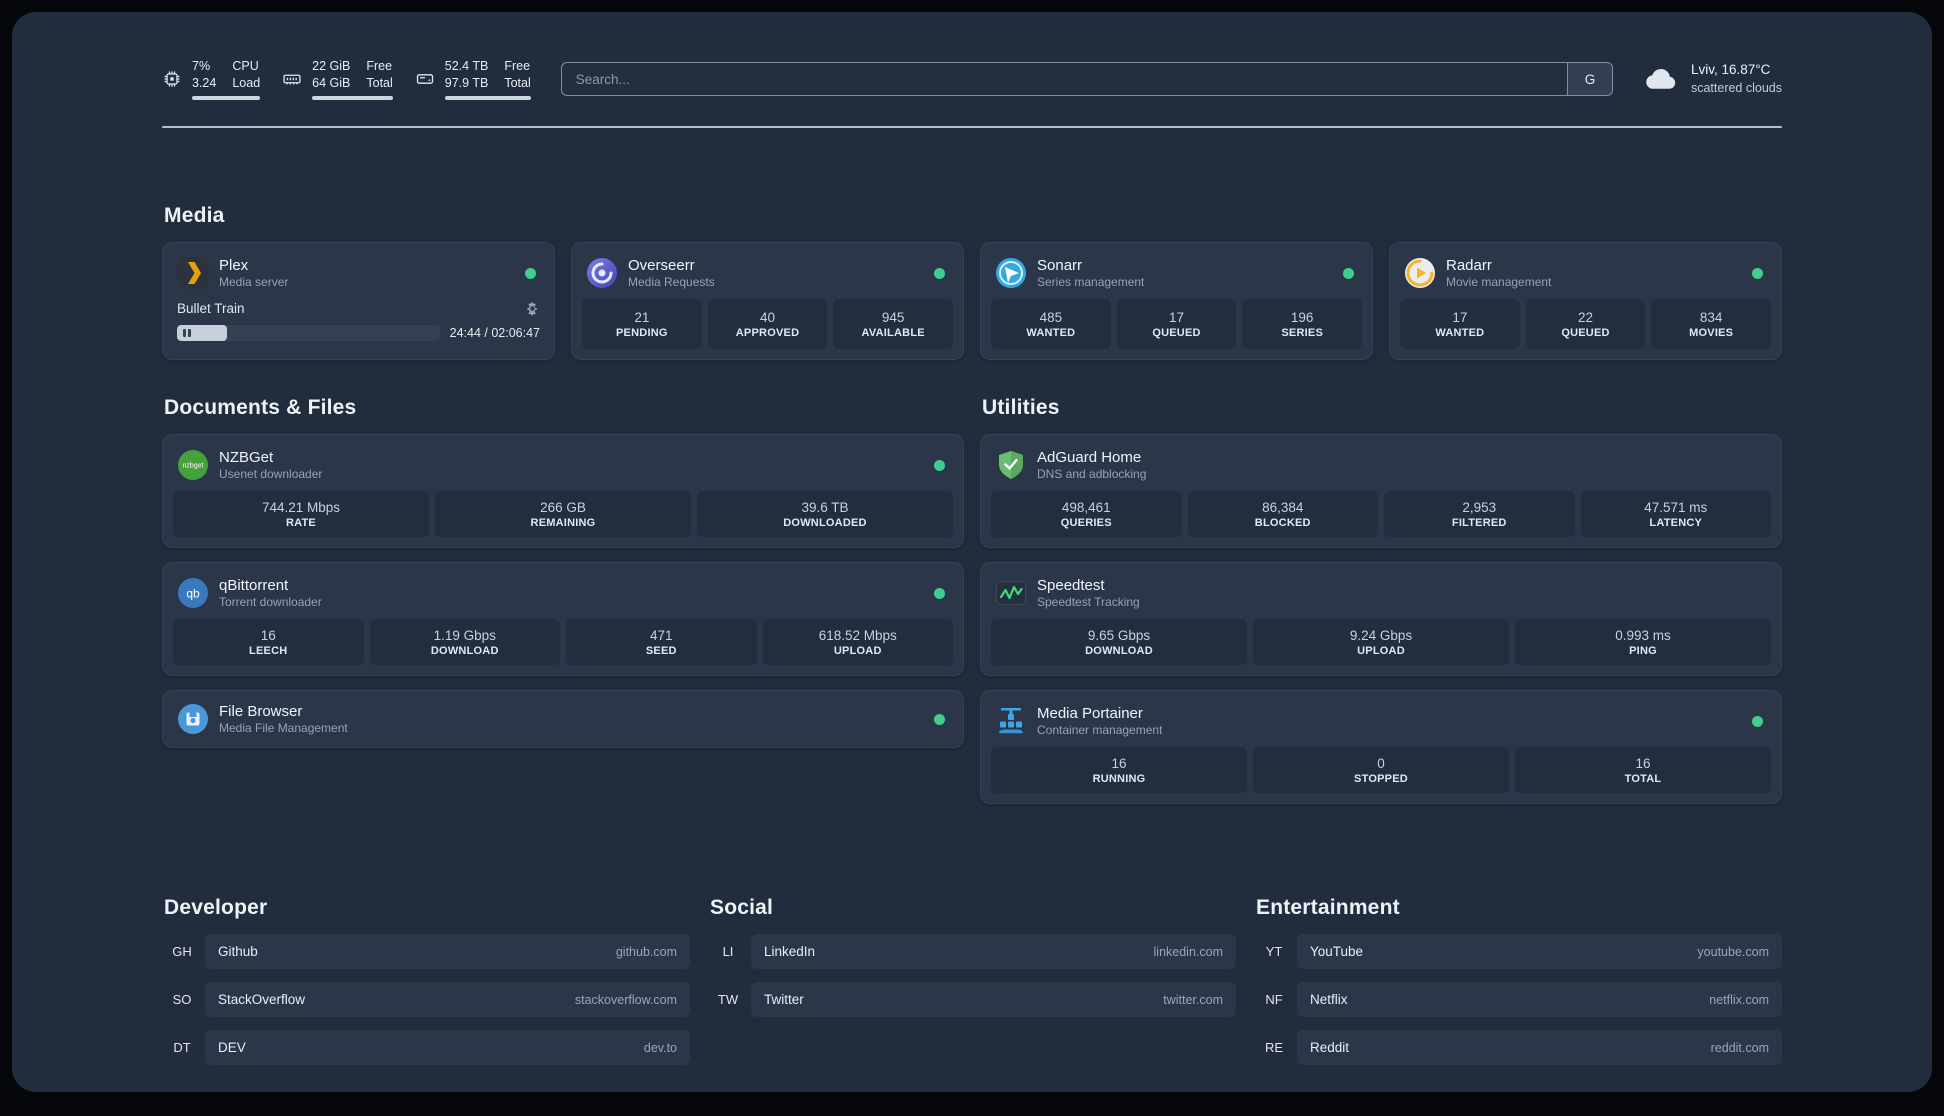 This screenshot has width=1944, height=1116. I want to click on bookmark-url: github.com, so click(646, 951).